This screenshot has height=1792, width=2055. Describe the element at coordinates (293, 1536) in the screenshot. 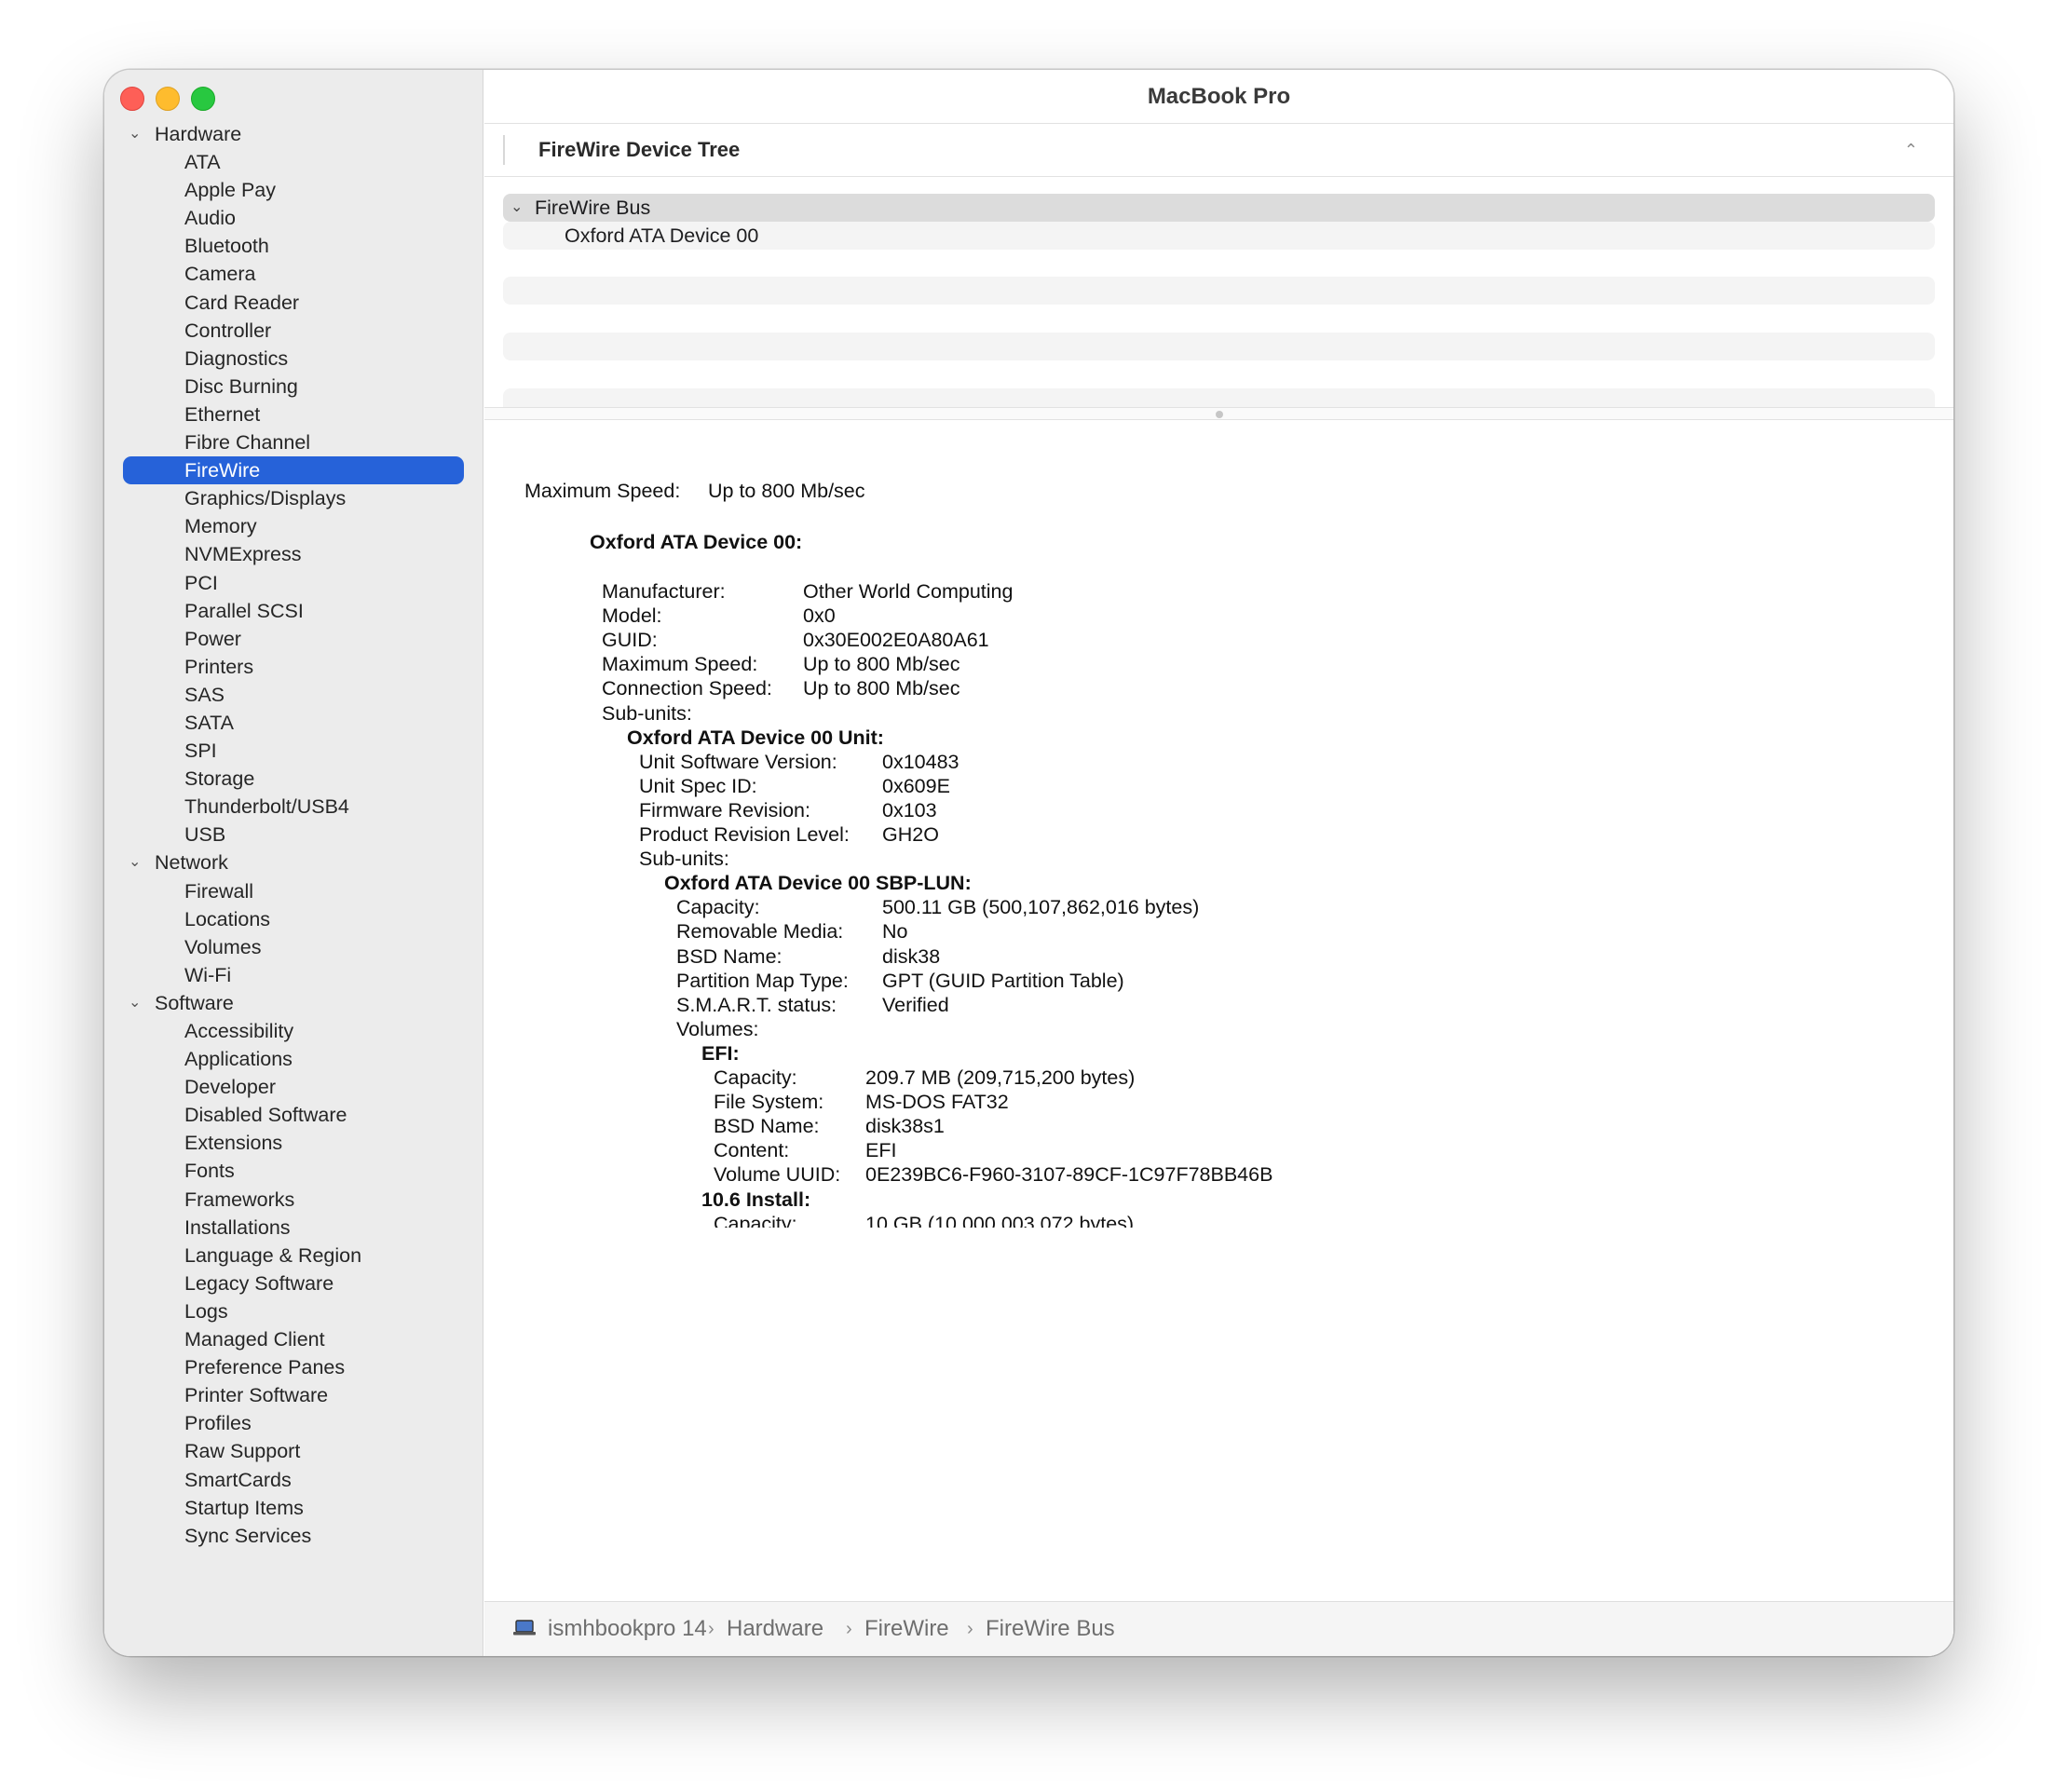

I see `sidebar-item-sync-services: Sync Services` at that location.